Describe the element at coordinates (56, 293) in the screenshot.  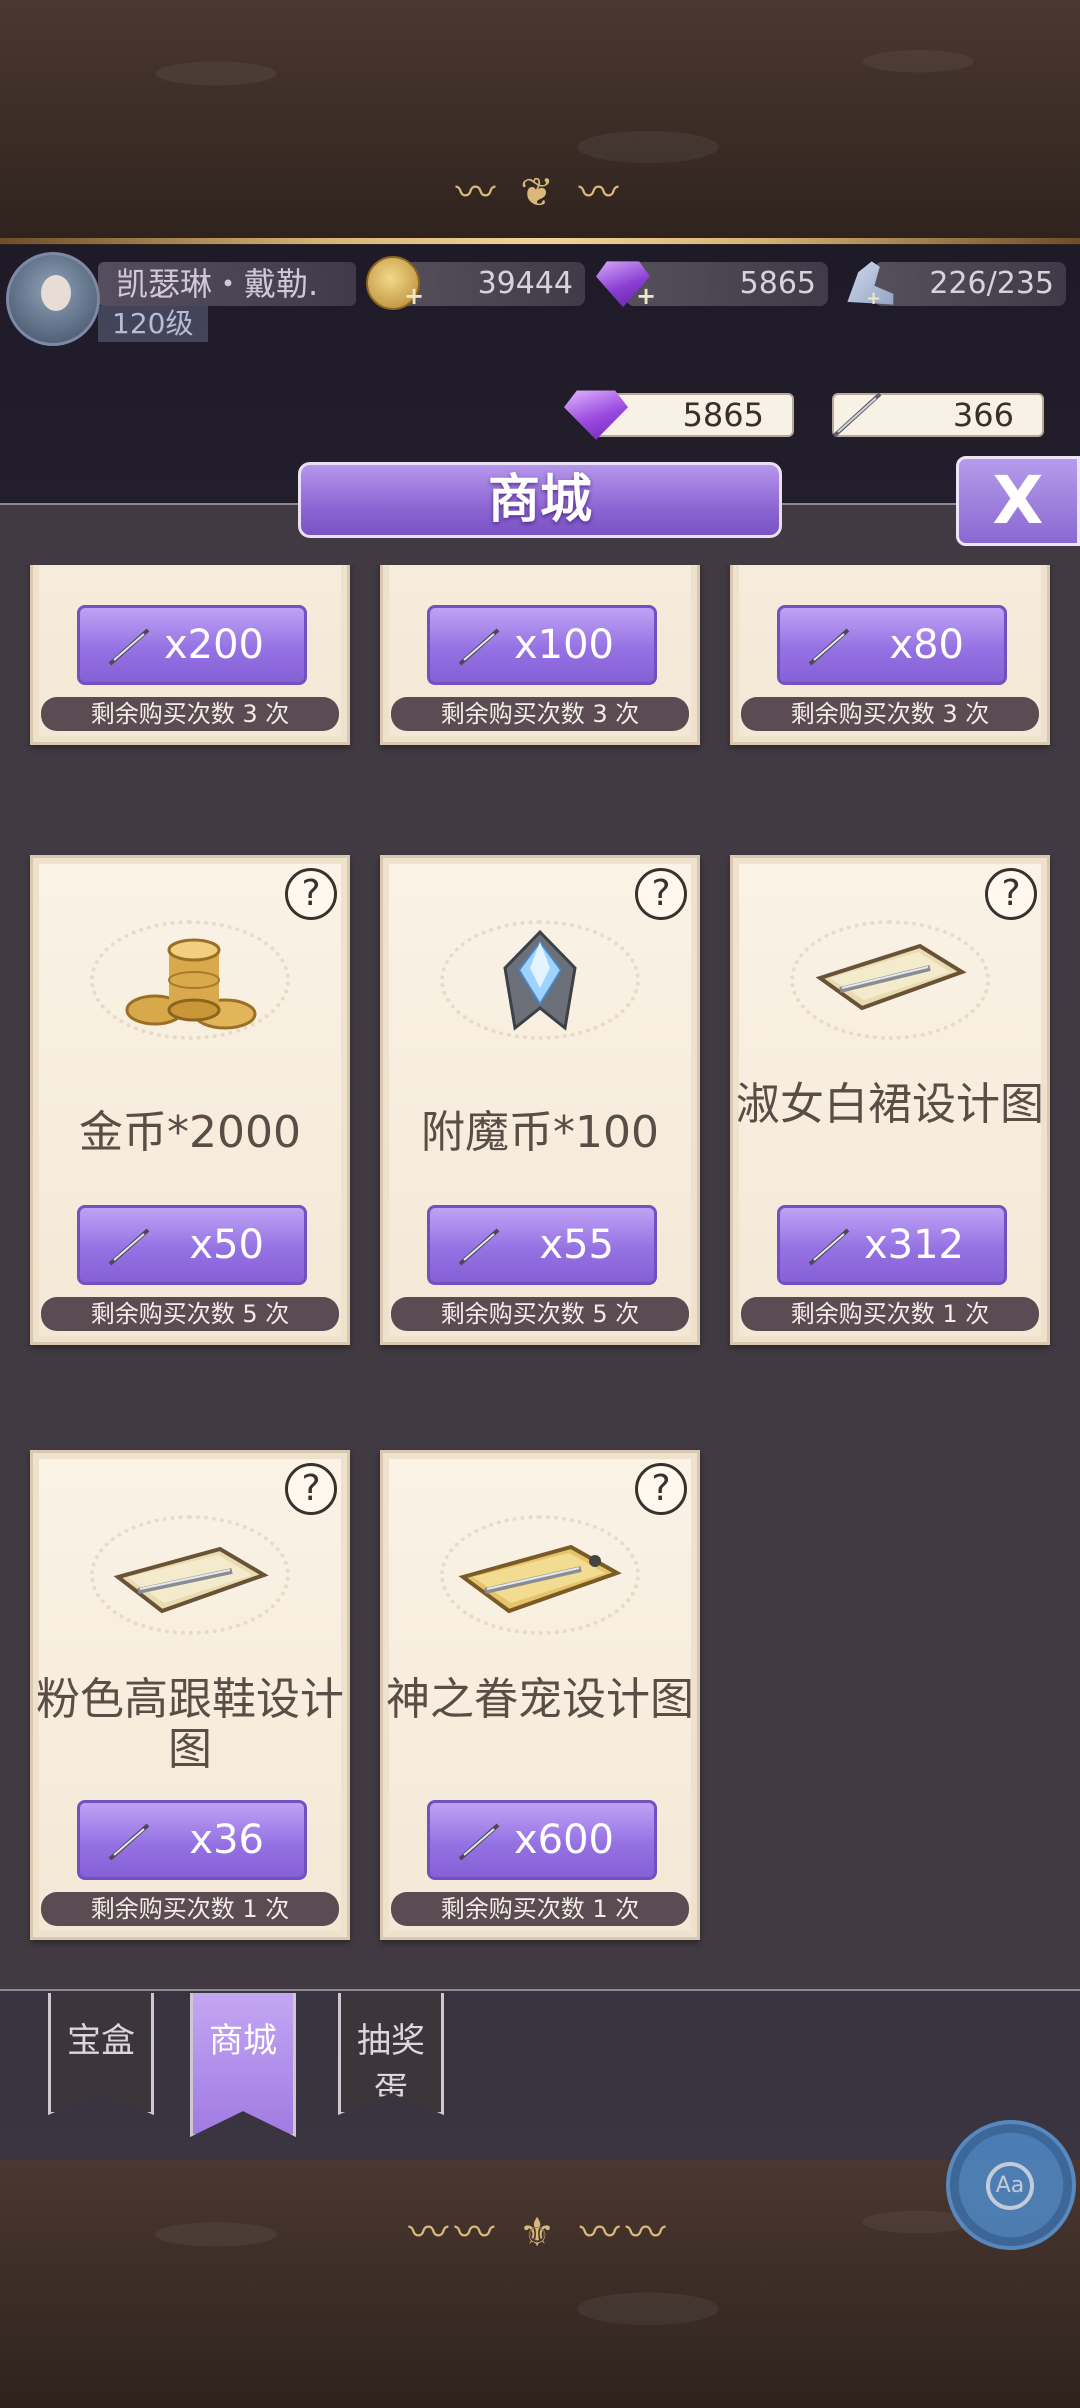
I see `avatar-face` at that location.